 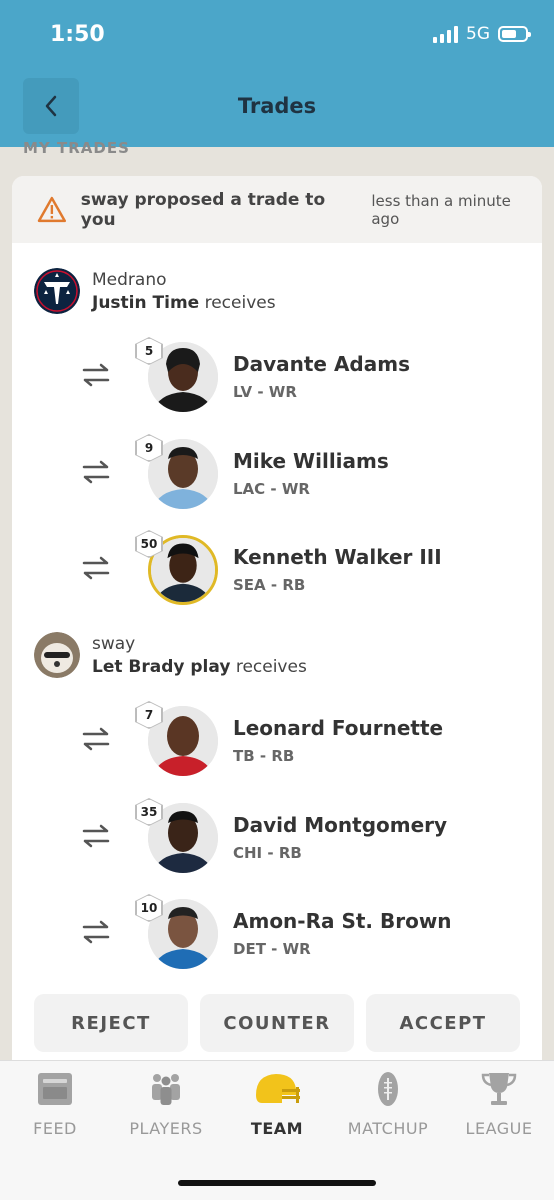 What do you see at coordinates (146, 302) in the screenshot?
I see `team-name: Justin Time` at bounding box center [146, 302].